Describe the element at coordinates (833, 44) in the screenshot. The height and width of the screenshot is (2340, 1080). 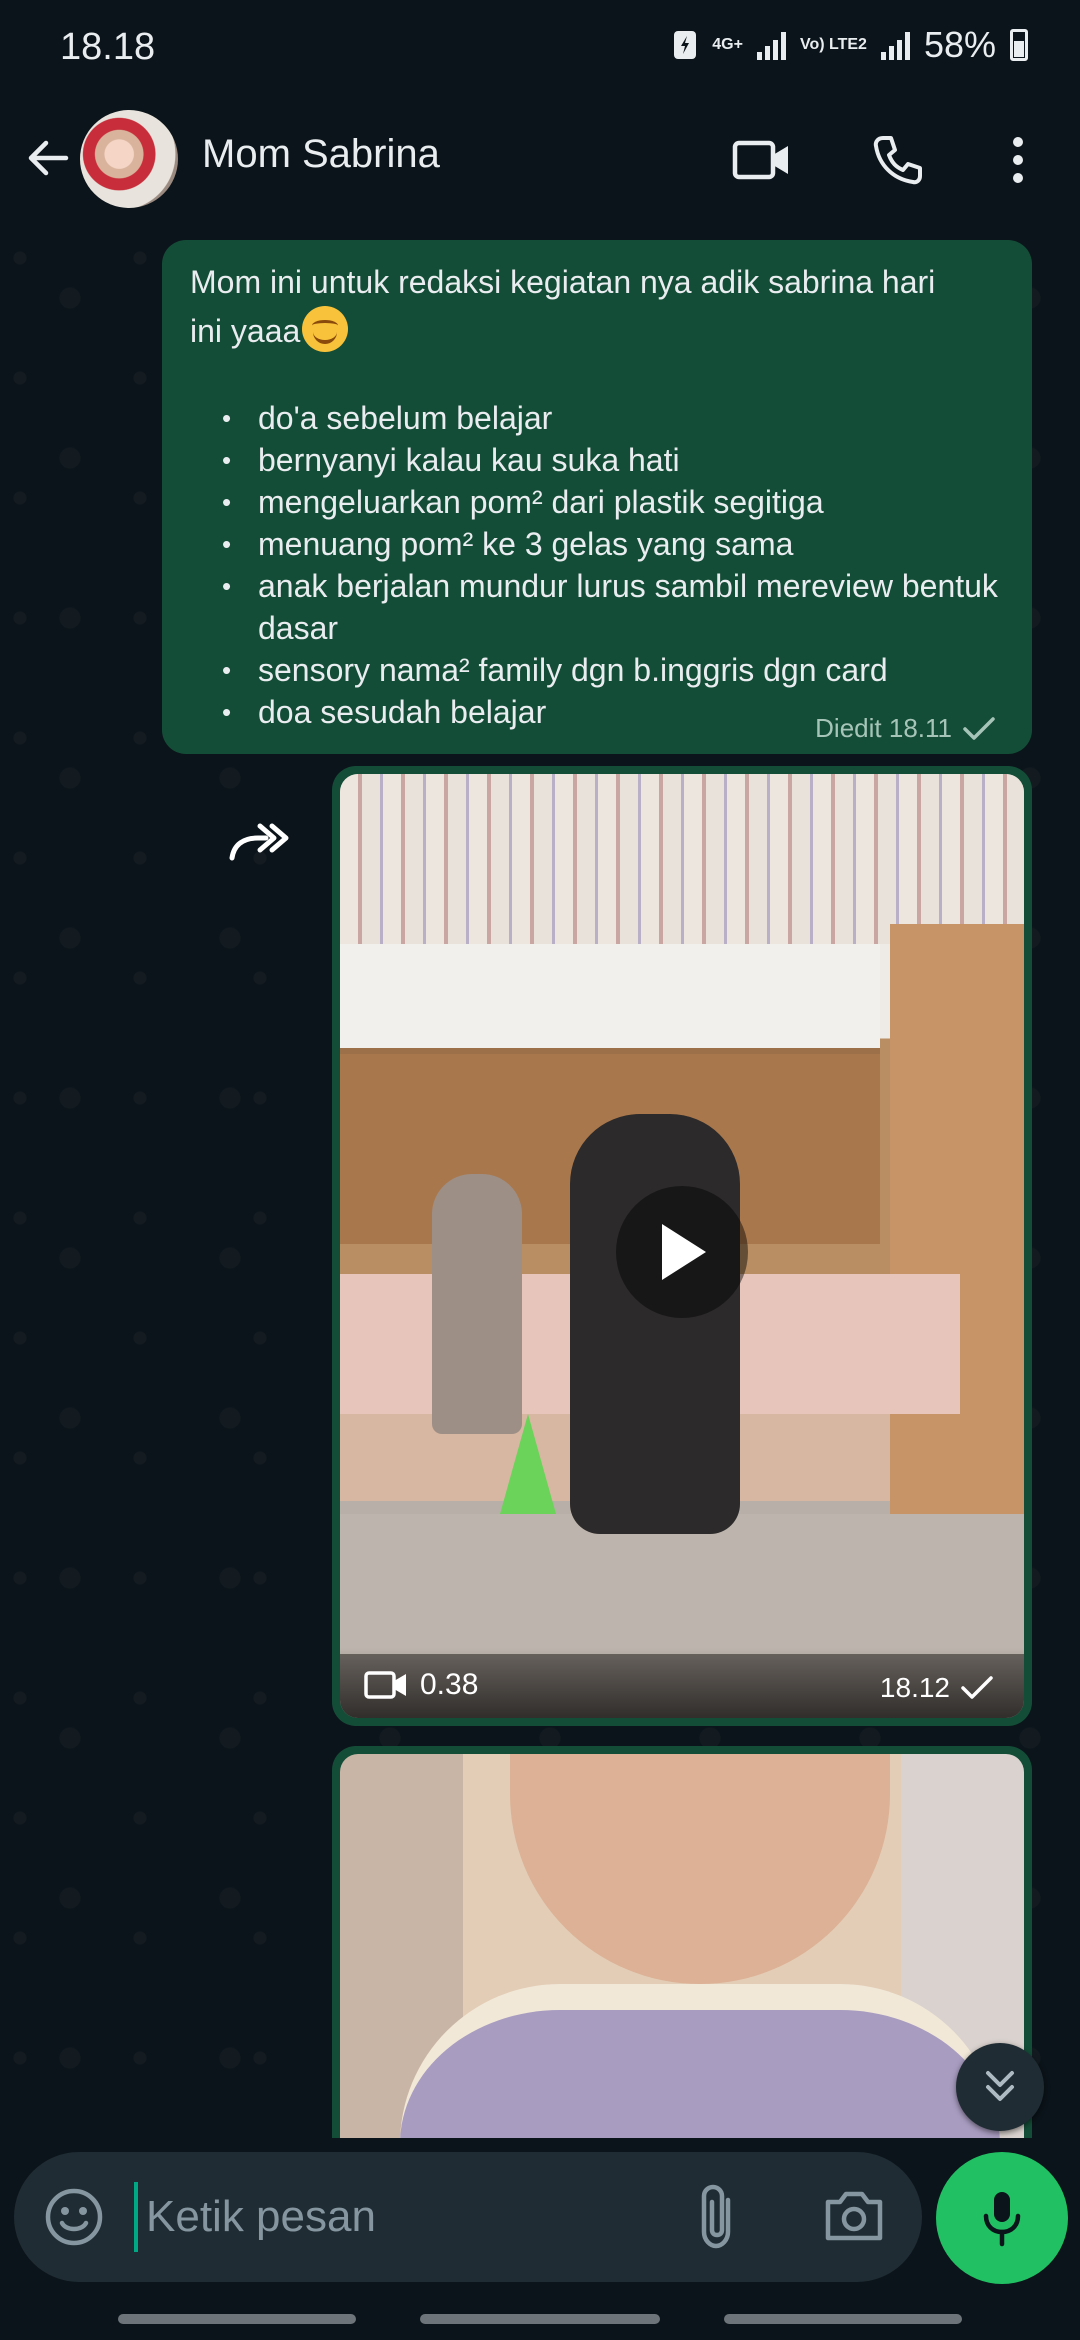
I see `network-indicator-2: Vo) LTE2` at that location.